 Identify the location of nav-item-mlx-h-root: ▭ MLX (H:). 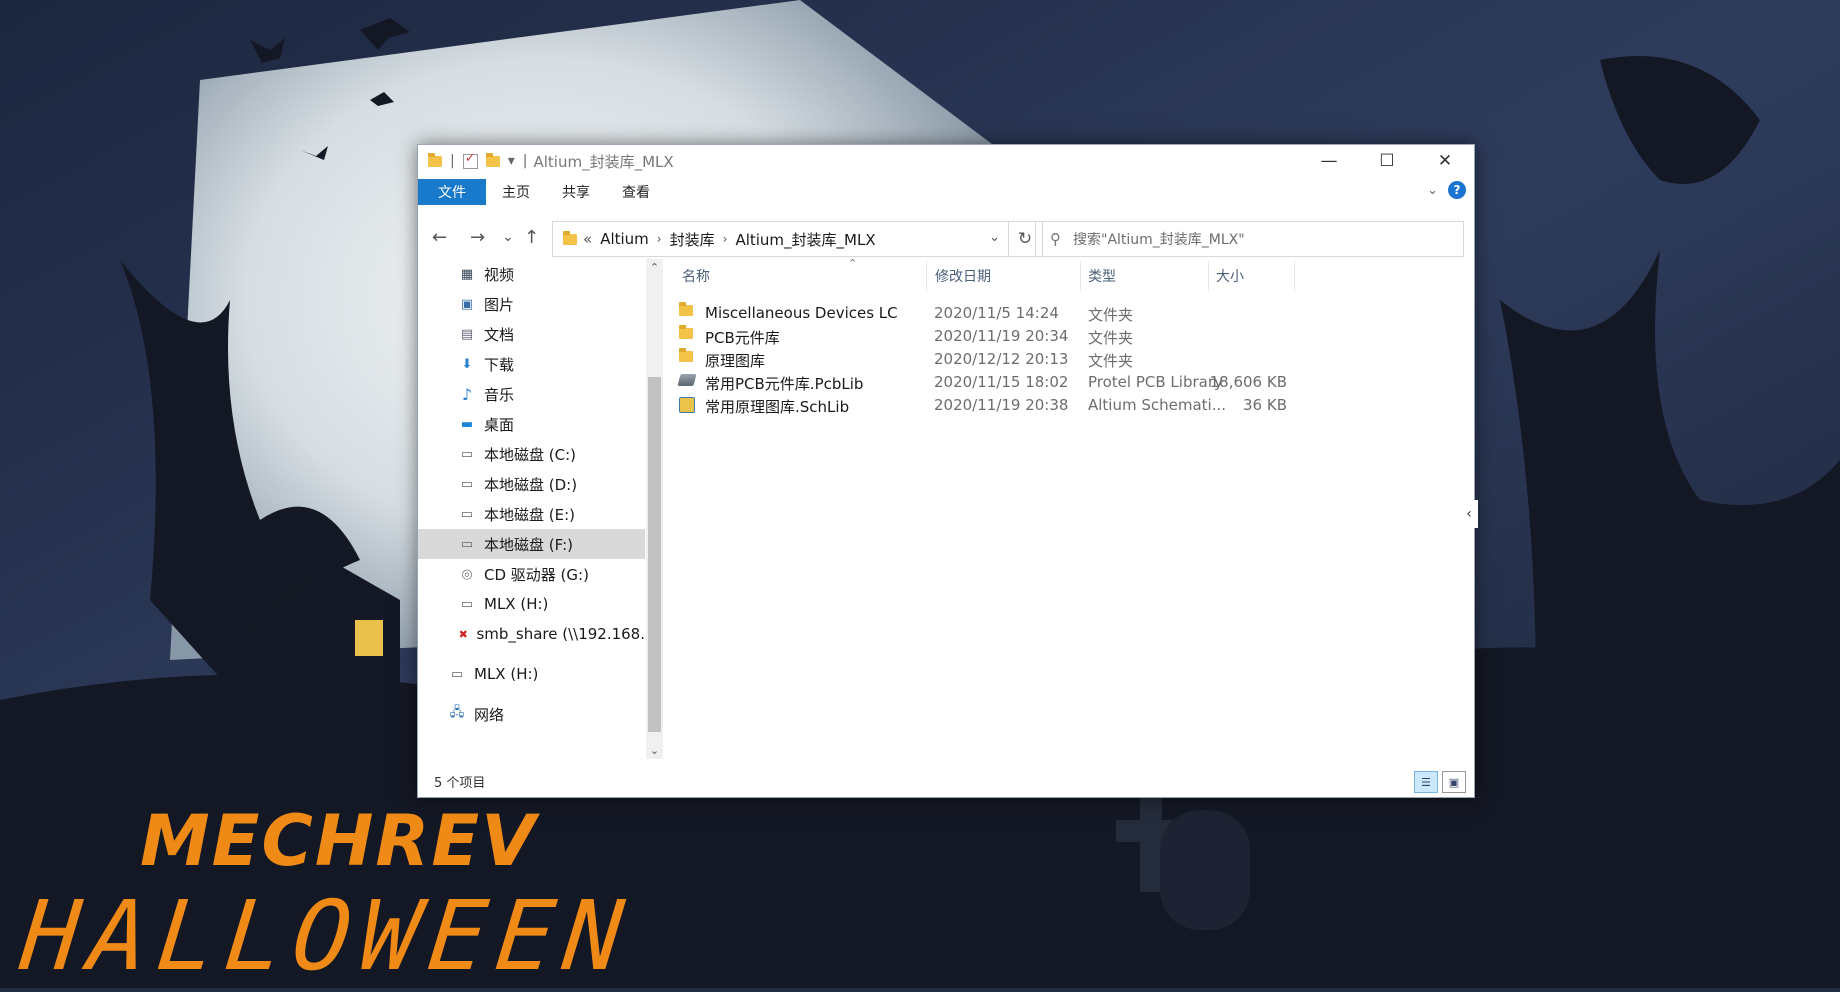
(531, 674).